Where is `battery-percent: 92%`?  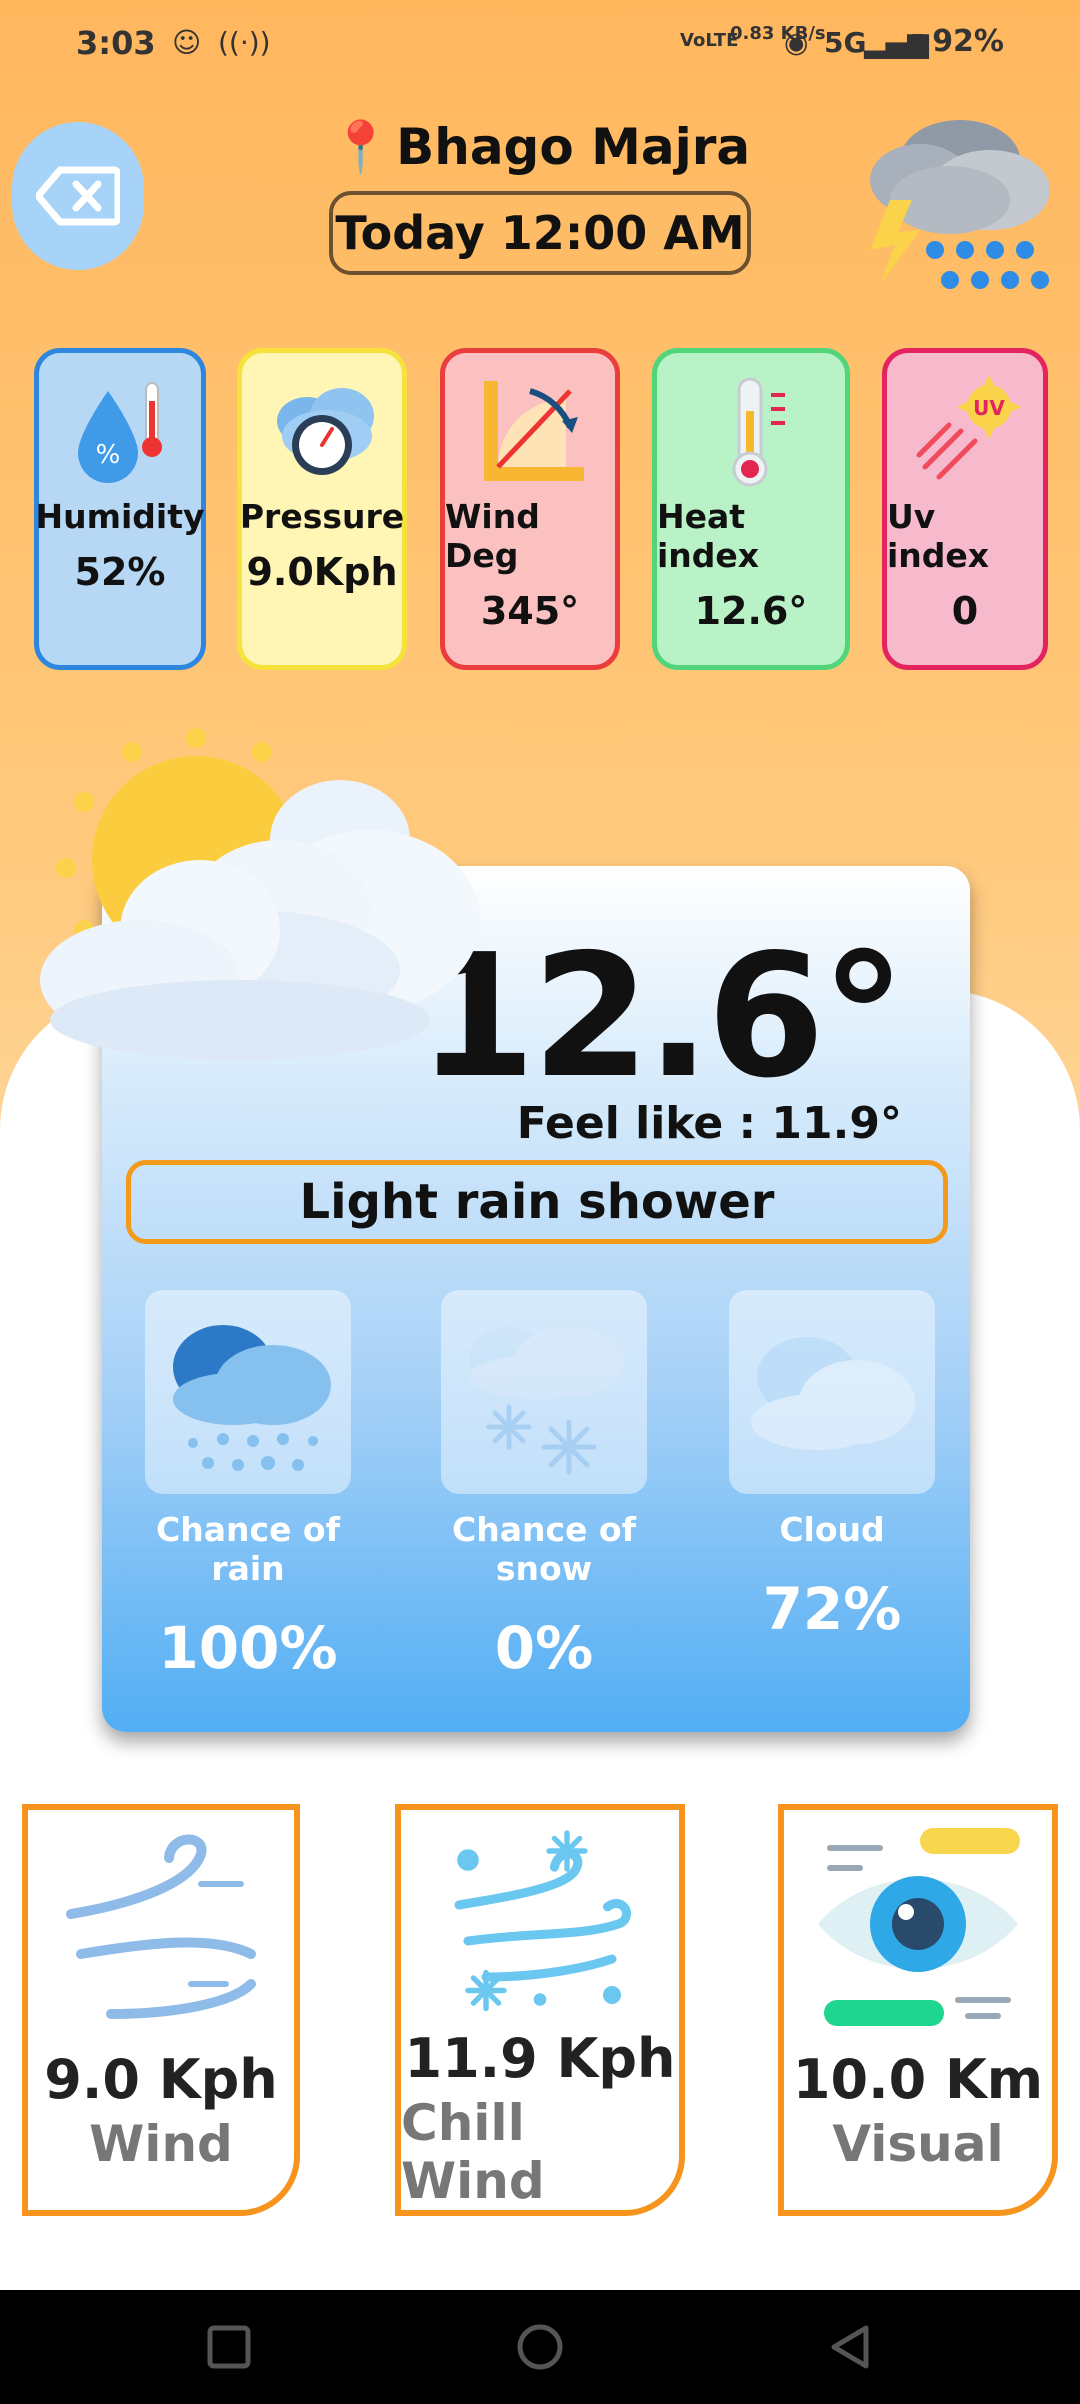
battery-percent: 92% is located at coordinates (968, 41).